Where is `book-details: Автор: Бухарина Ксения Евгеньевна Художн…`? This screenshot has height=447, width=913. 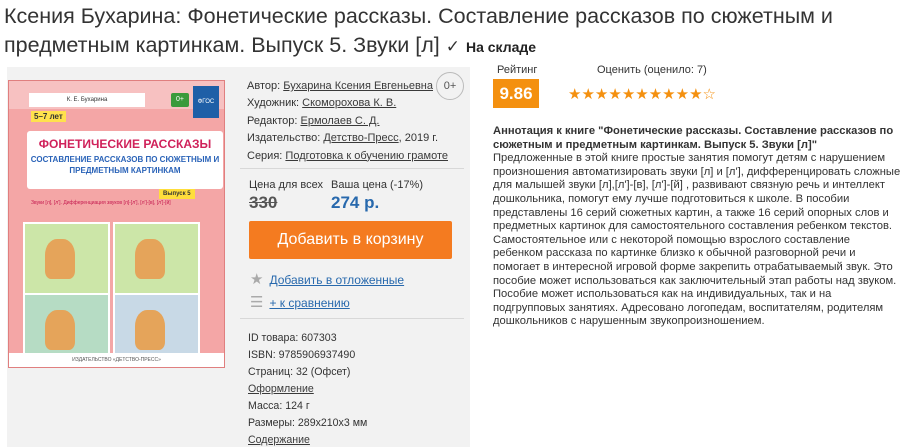
book-details: Автор: Бухарина Ксения Евгеньевна Художн… is located at coordinates (347, 121).